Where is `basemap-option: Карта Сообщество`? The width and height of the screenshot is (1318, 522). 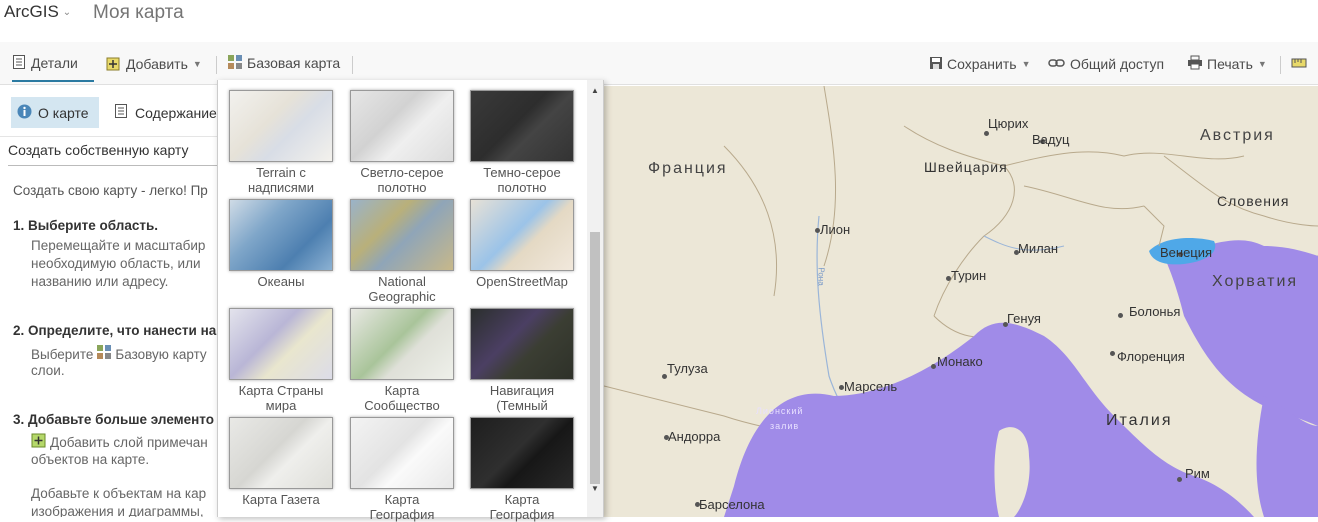 basemap-option: Карта Сообщество is located at coordinates (402, 360).